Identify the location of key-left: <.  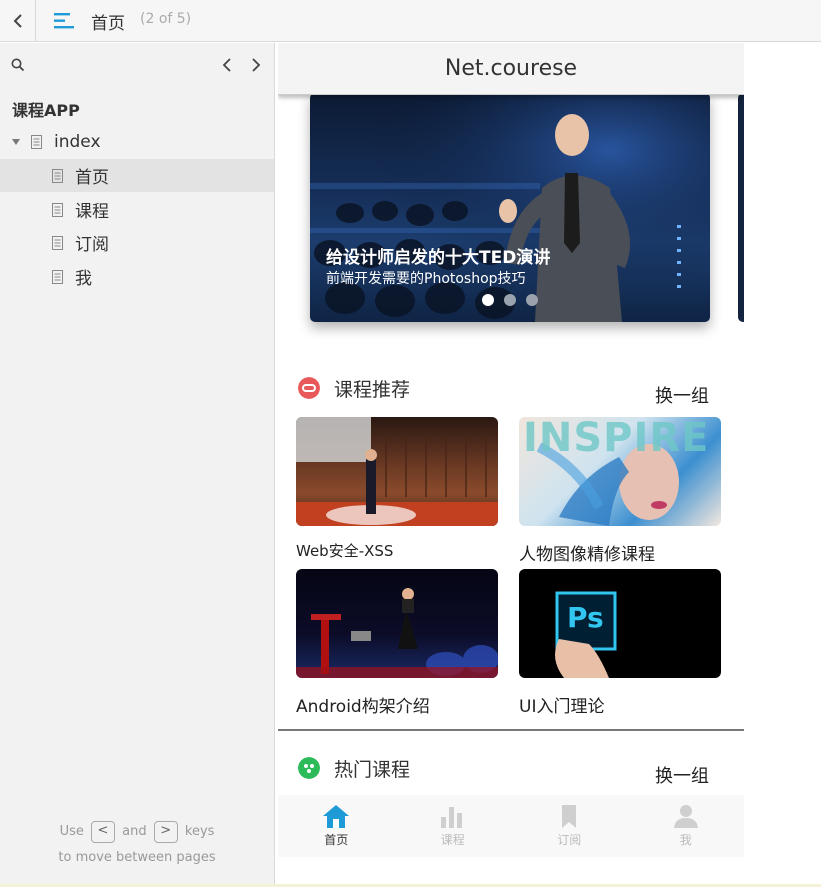
(103, 831).